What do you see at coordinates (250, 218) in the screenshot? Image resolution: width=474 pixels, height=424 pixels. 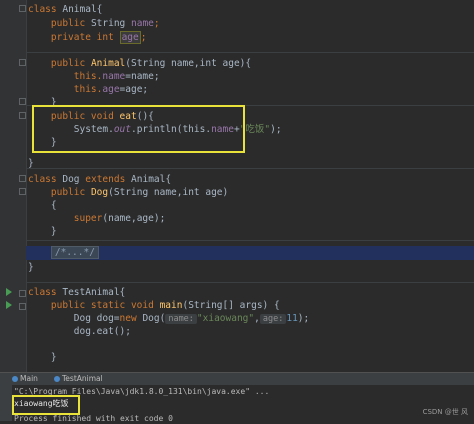 I see `code-line: super(name,age);` at bounding box center [250, 218].